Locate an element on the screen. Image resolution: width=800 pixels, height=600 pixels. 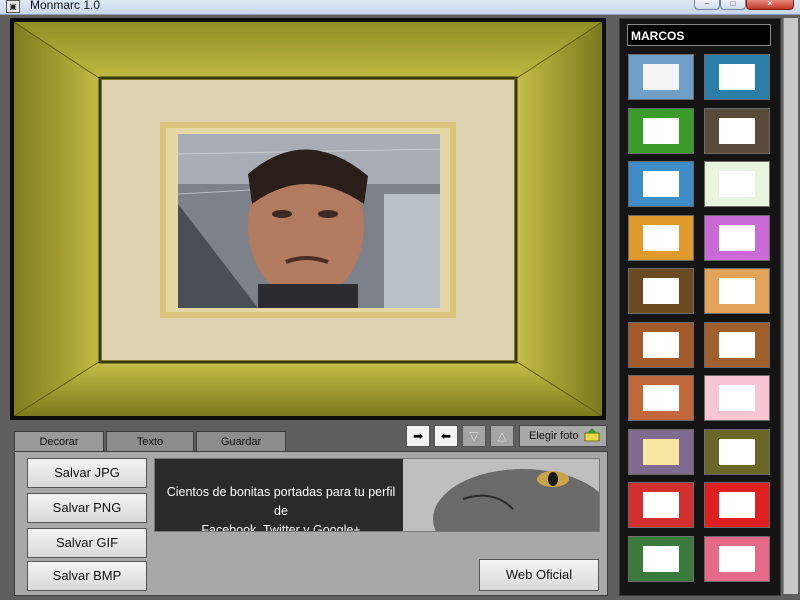
upload-photo-icon is located at coordinates (592, 435).